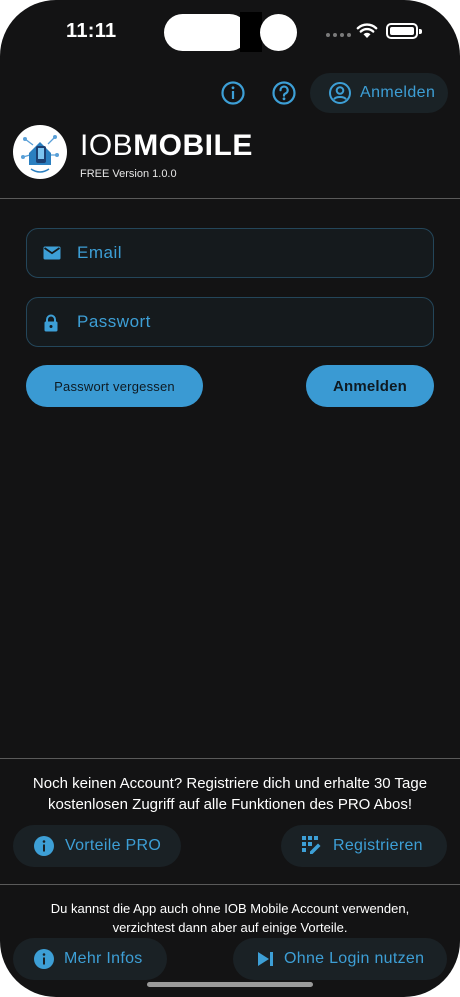 Image resolution: width=460 pixels, height=997 pixels. I want to click on register-button: Registrieren, so click(364, 846).